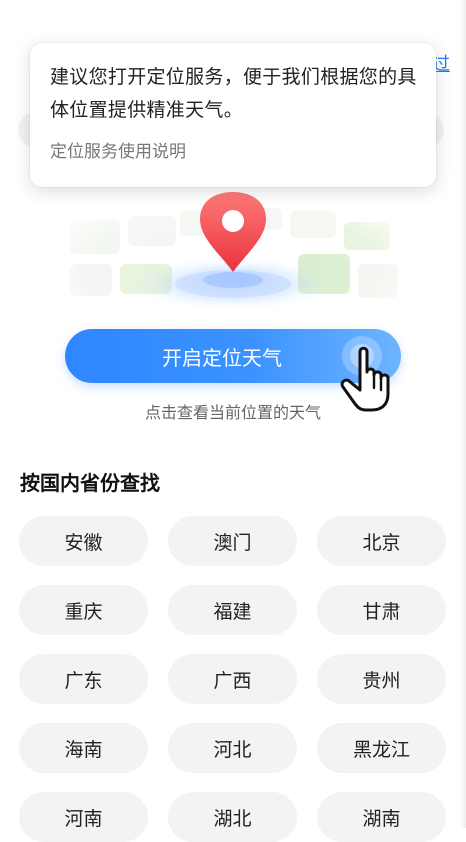  I want to click on location-permission-tooltip: 建议您打开定位服务，便于我们根据您的具体位置提供精准天气。 定位服务使用说明, so click(233, 115).